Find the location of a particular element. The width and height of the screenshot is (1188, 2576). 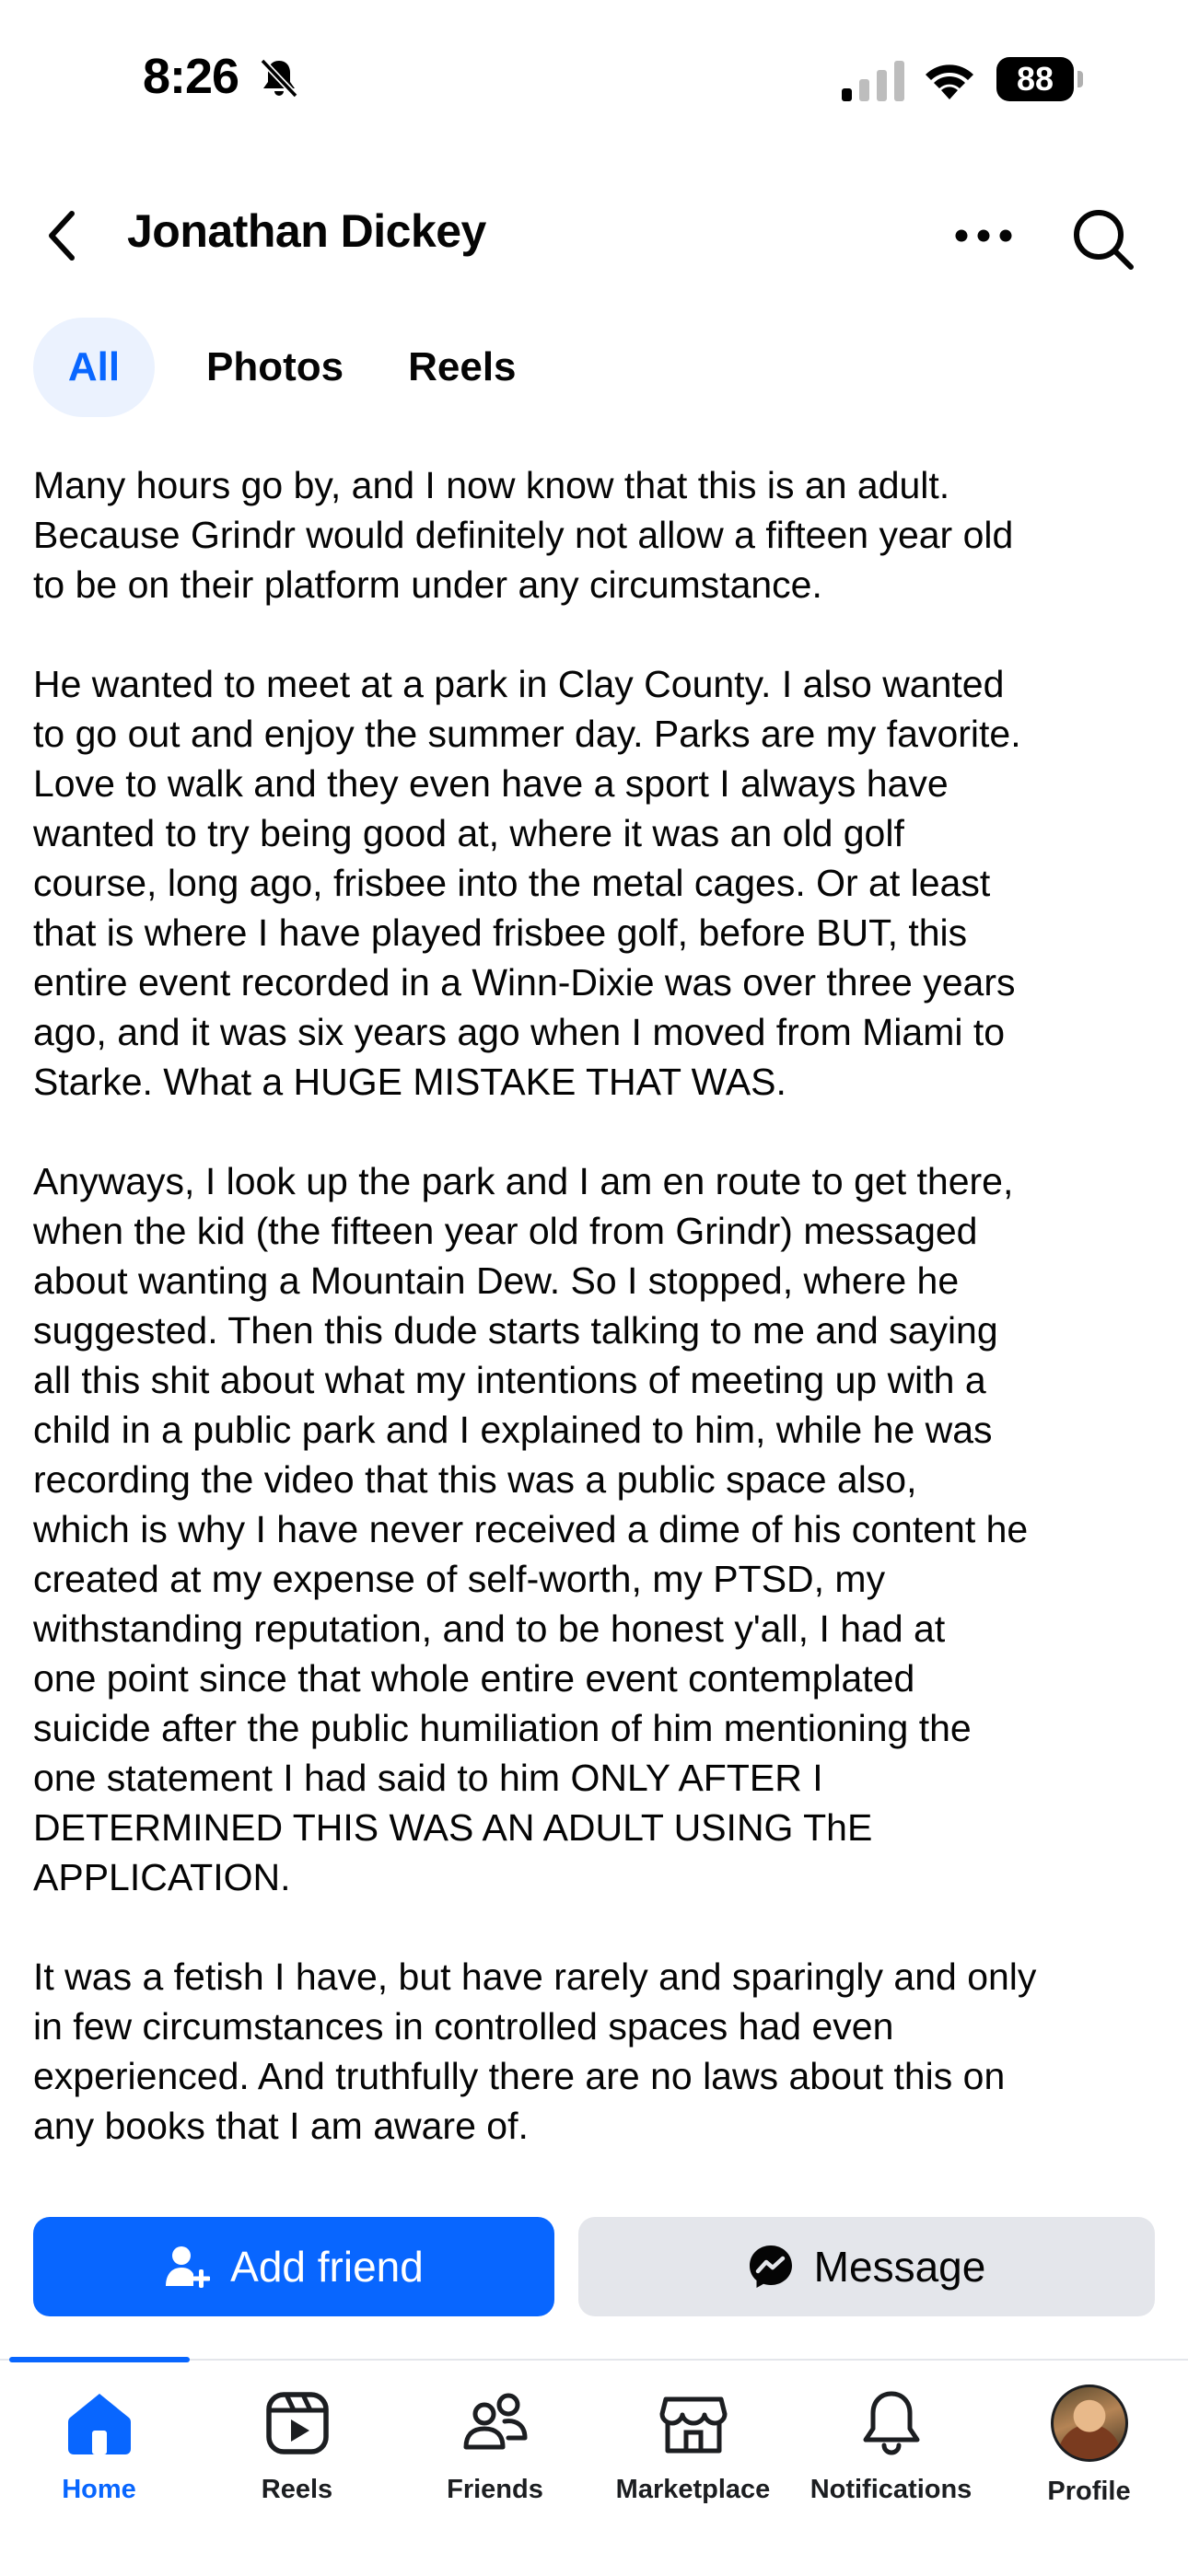

add-friend-button: Add friend is located at coordinates (294, 2266).